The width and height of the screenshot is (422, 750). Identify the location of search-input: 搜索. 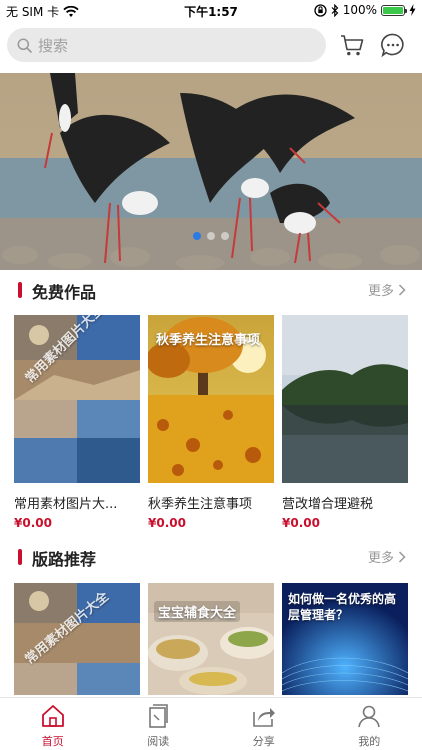
(166, 45).